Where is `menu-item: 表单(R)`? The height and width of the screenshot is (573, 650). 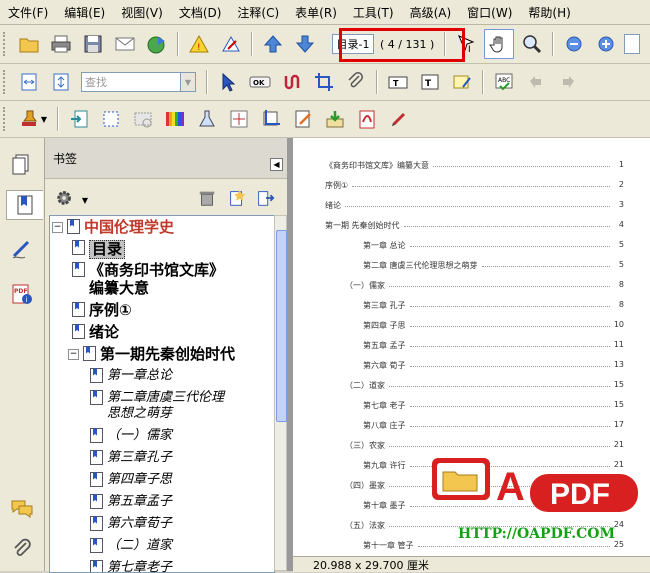
menu-item: 表单(R) is located at coordinates (316, 12).